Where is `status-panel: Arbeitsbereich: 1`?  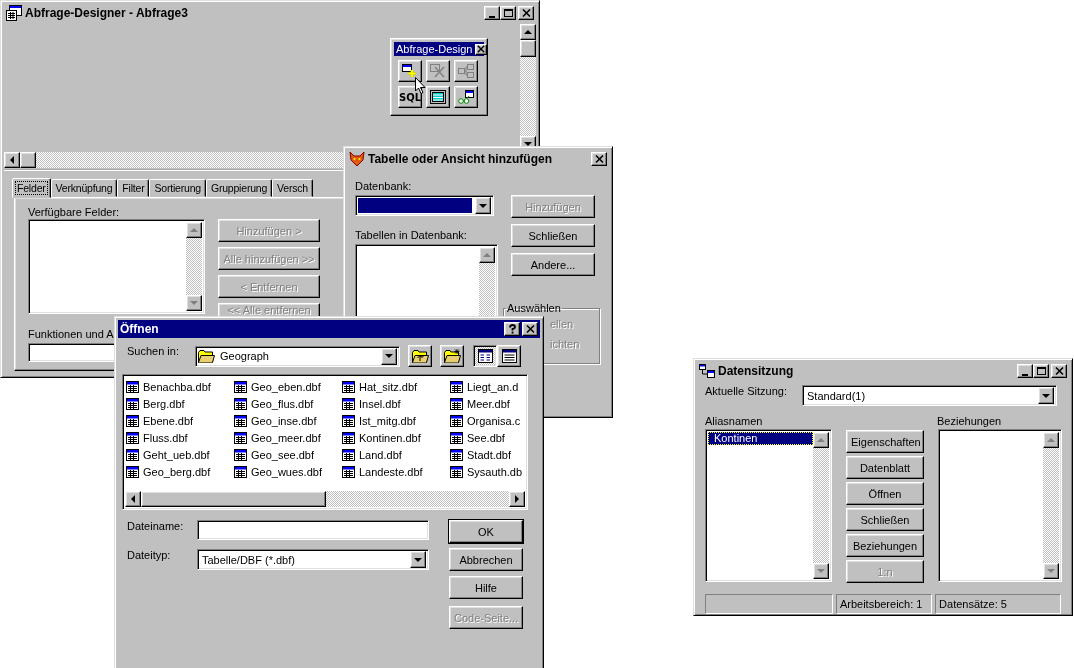
status-panel: Arbeitsbereich: 1 is located at coordinates (884, 604).